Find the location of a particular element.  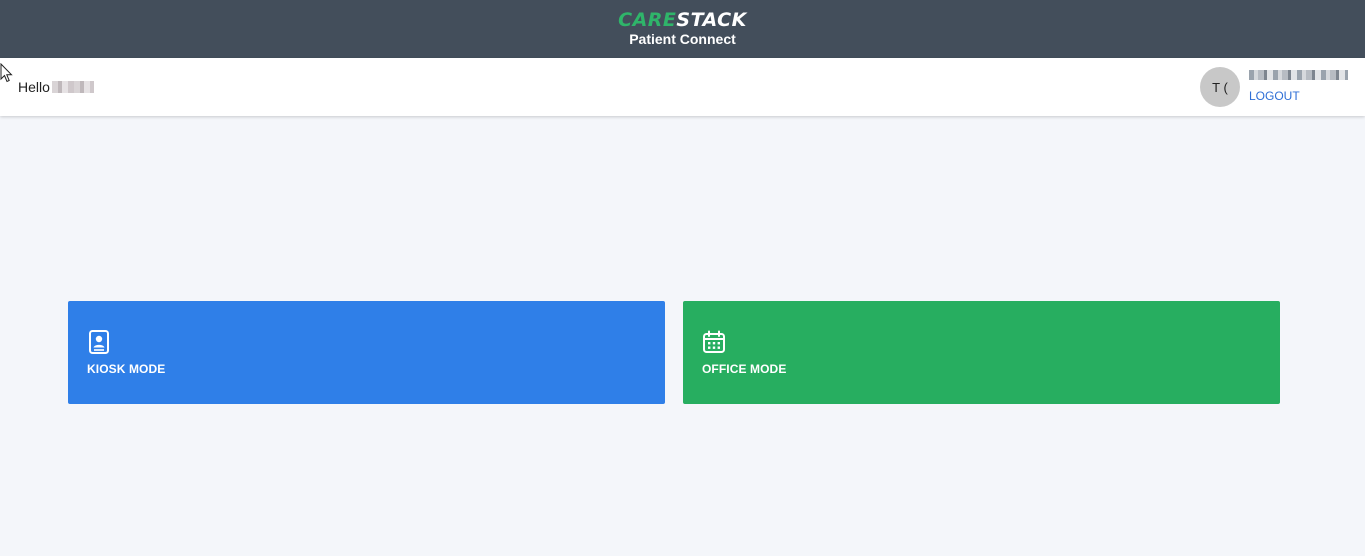

carestack-logo: CARESTACK is located at coordinates (682, 20).